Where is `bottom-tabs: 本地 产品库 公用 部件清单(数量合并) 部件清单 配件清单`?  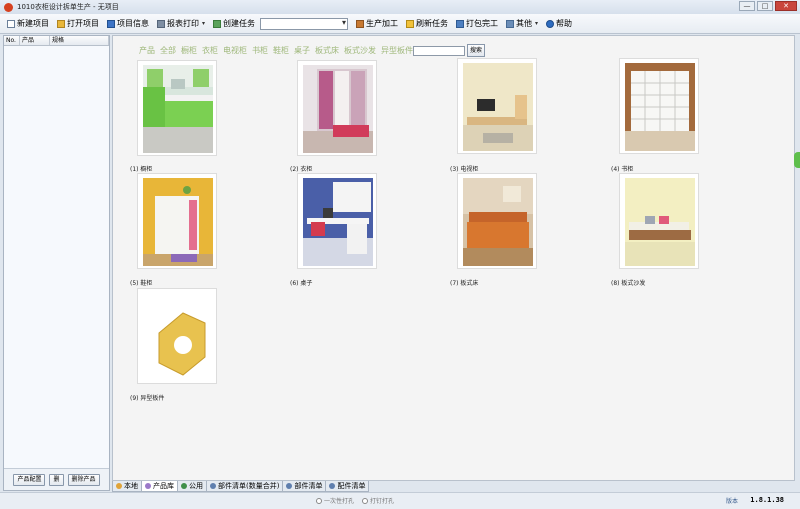 bottom-tabs: 本地 产品库 公用 部件清单(数量合并) 部件清单 配件清单 is located at coordinates (453, 486).